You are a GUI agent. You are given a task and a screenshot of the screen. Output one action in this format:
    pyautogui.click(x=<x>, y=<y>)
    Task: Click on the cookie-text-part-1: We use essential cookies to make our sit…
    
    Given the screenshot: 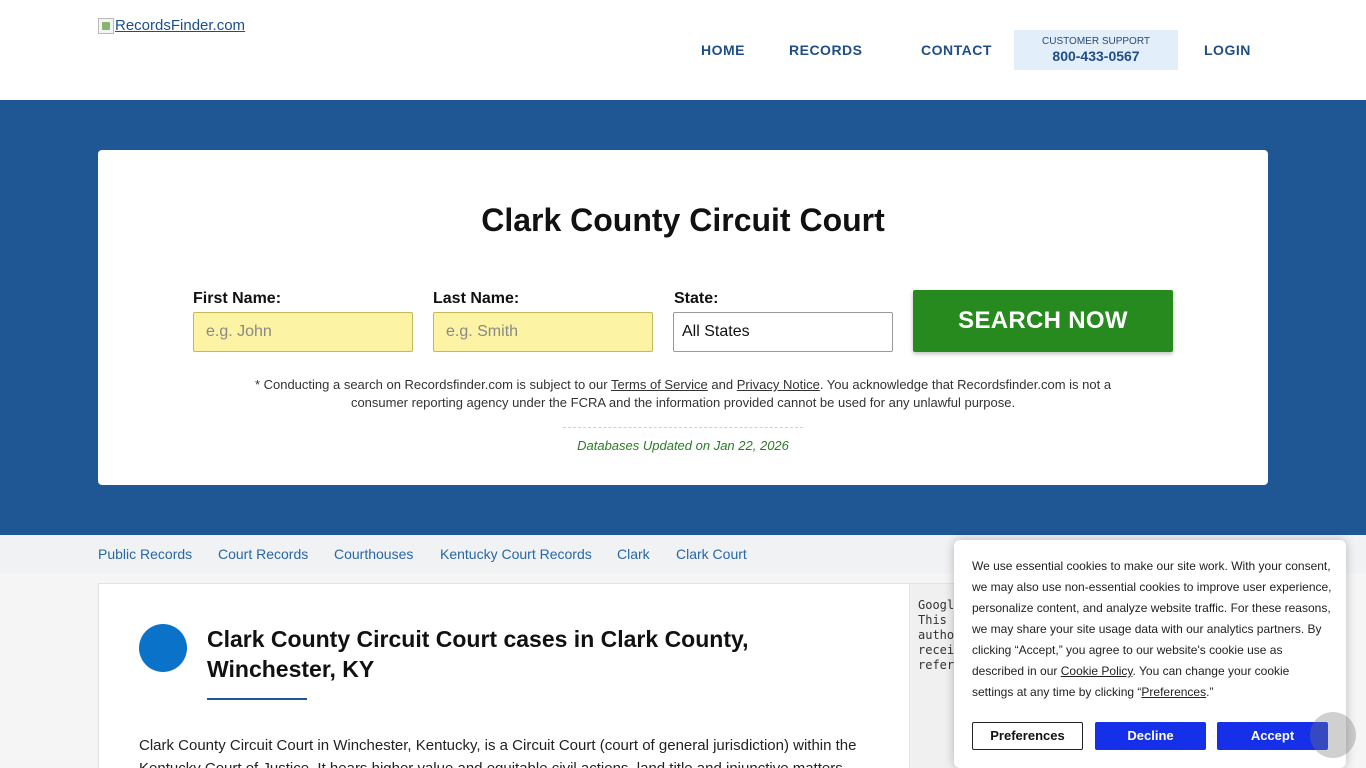 What is the action you would take?
    pyautogui.click(x=1152, y=618)
    